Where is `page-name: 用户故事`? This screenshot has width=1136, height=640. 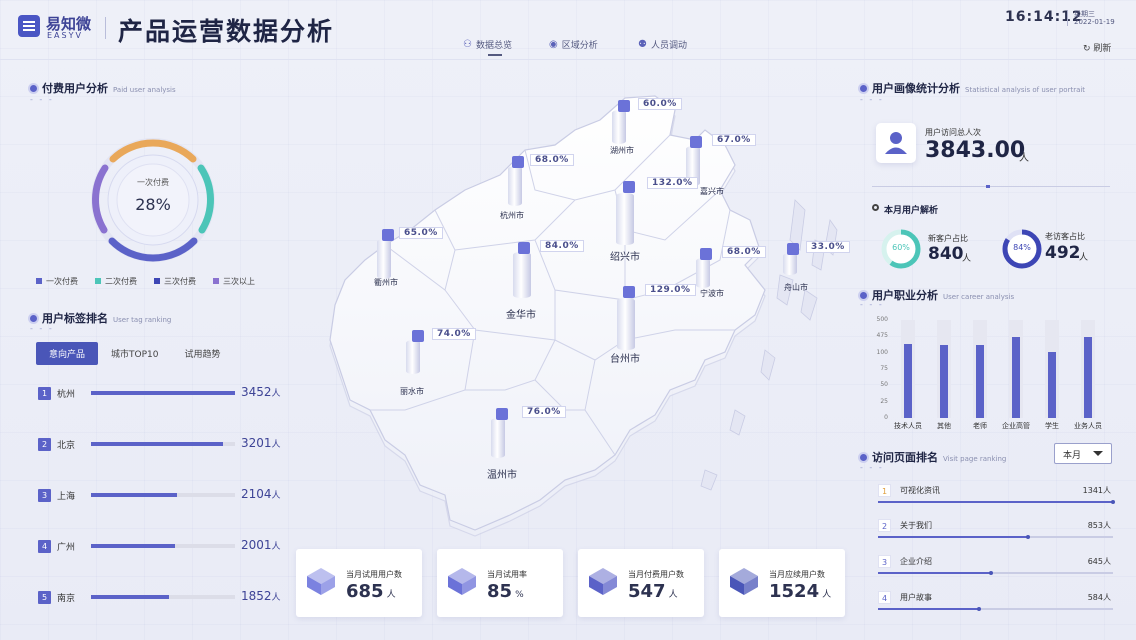
page-name: 用户故事 is located at coordinates (916, 597).